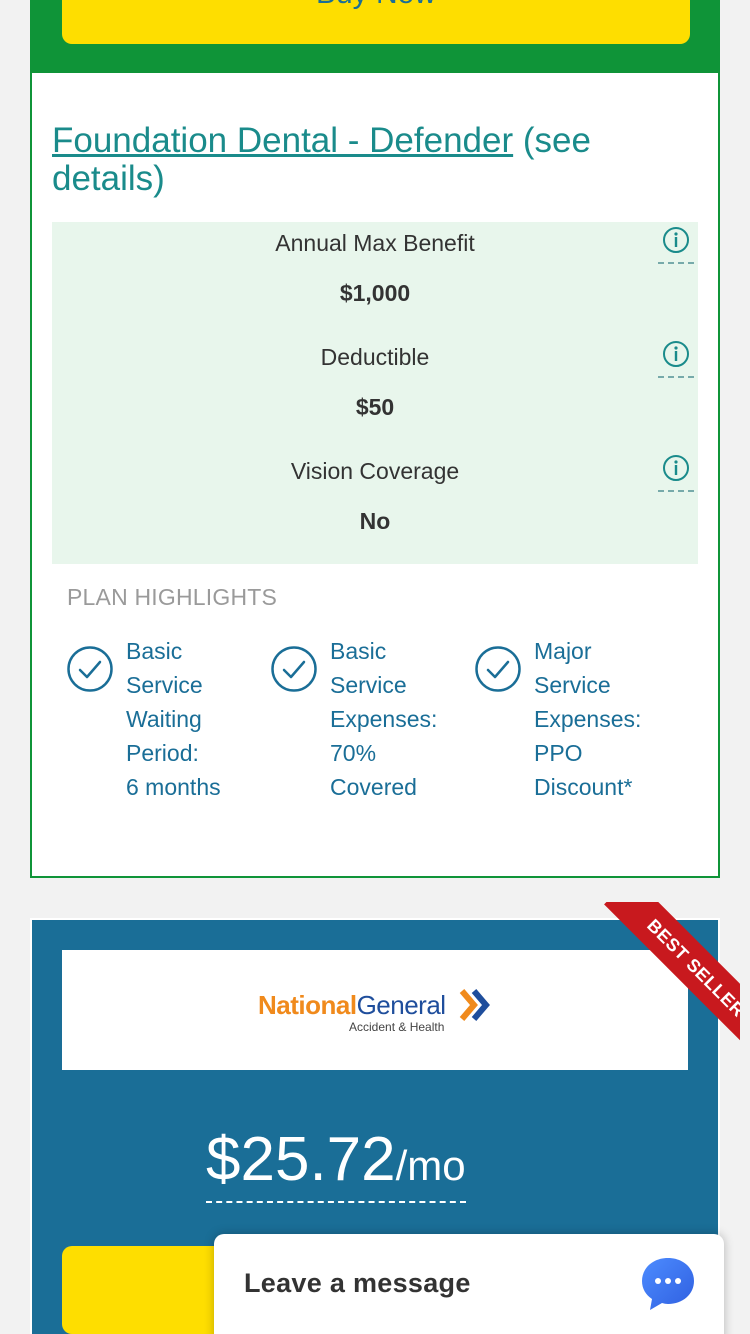  Describe the element at coordinates (373, 787) in the screenshot. I see `highlight-line: Covered` at that location.